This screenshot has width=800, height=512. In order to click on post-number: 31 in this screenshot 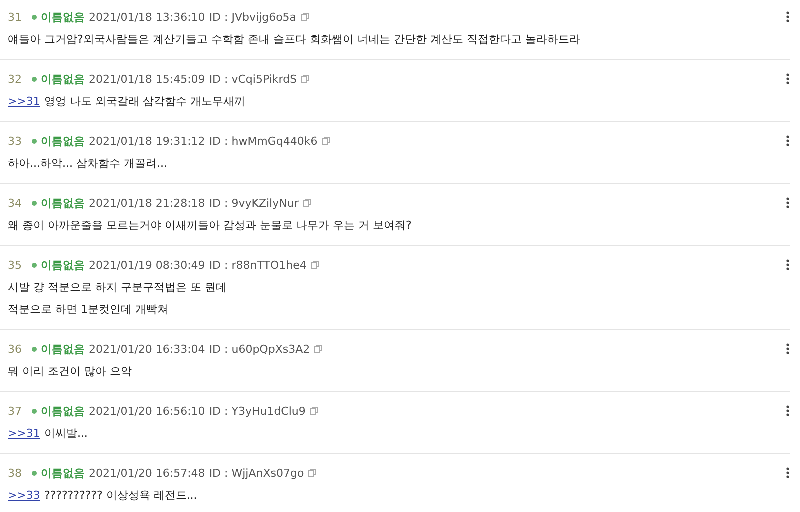, I will do `click(15, 17)`.